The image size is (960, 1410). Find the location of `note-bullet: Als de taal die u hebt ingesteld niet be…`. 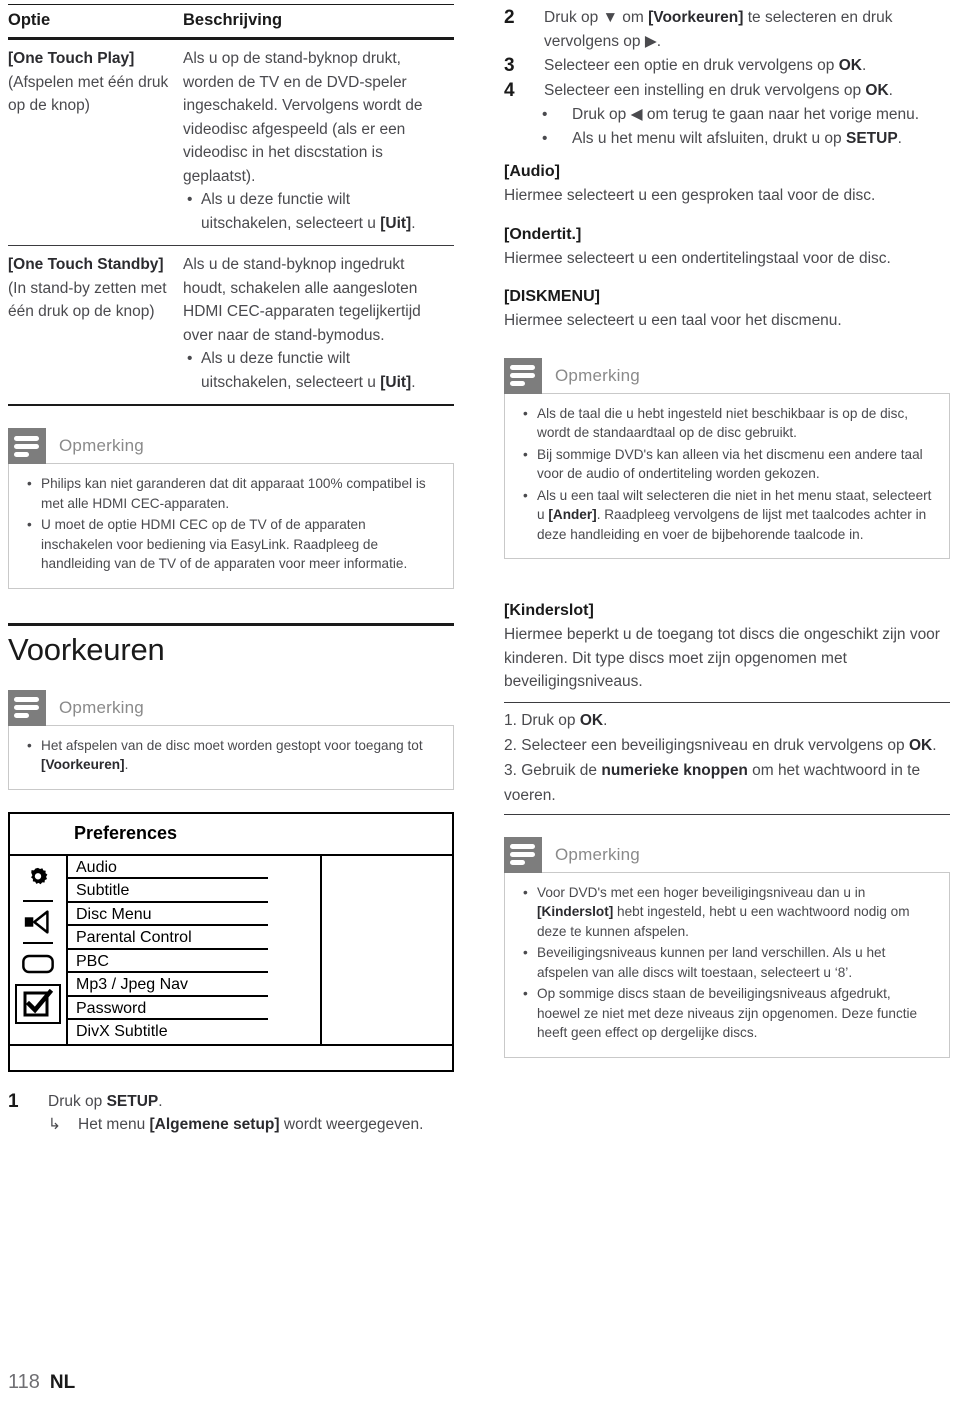

note-bullet: Als de taal die u hebt ingesteld niet be… is located at coordinates (730, 423).